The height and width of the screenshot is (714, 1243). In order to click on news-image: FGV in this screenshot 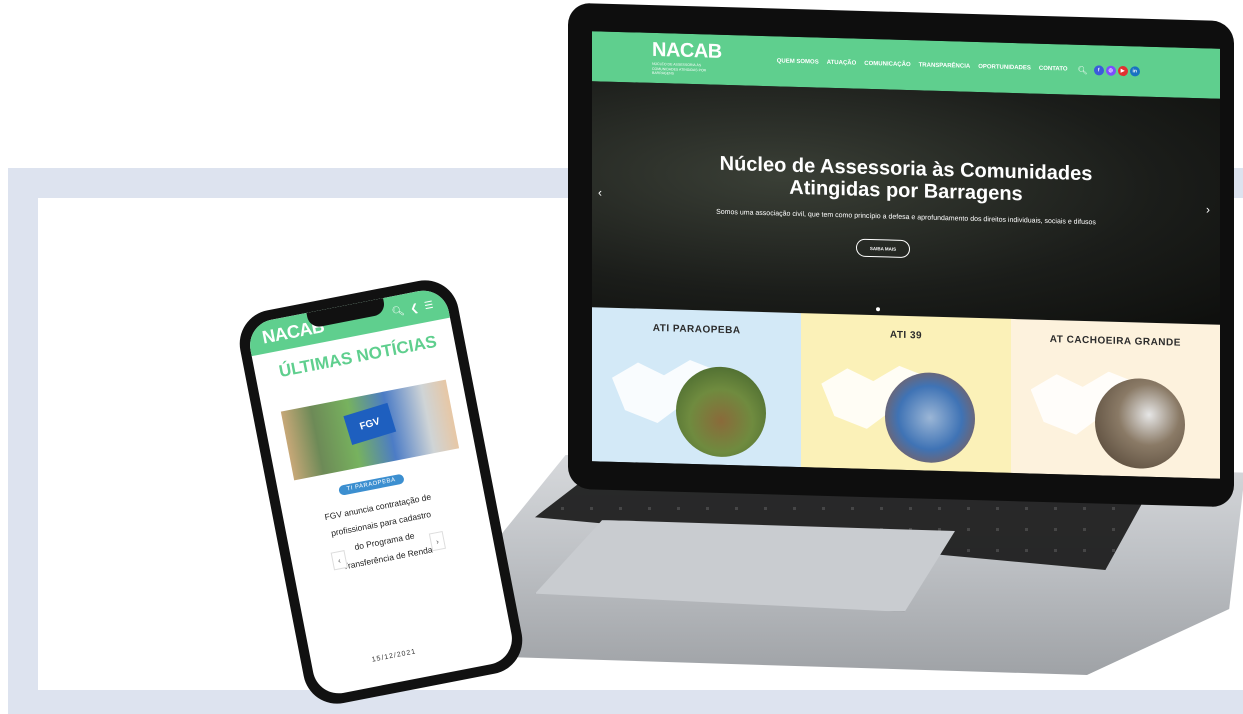, I will do `click(370, 430)`.